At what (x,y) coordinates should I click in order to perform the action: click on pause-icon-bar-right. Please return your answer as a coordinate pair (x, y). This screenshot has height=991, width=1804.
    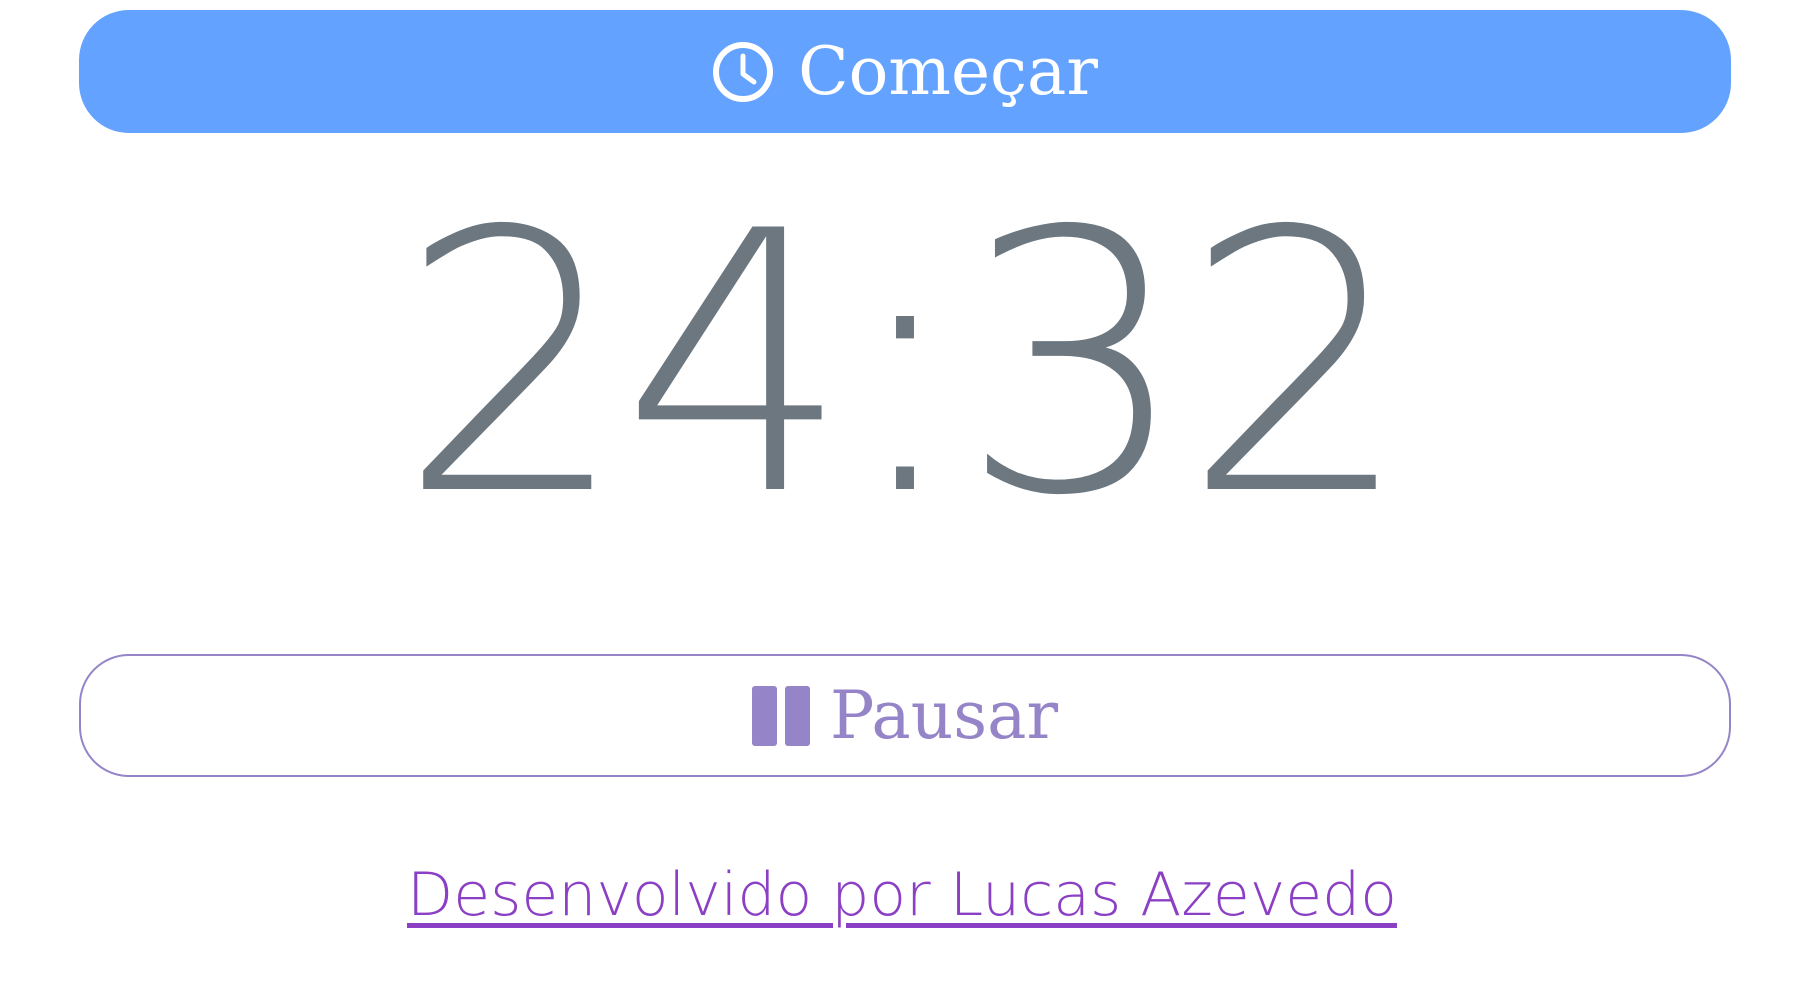
    Looking at the image, I should click on (797, 715).